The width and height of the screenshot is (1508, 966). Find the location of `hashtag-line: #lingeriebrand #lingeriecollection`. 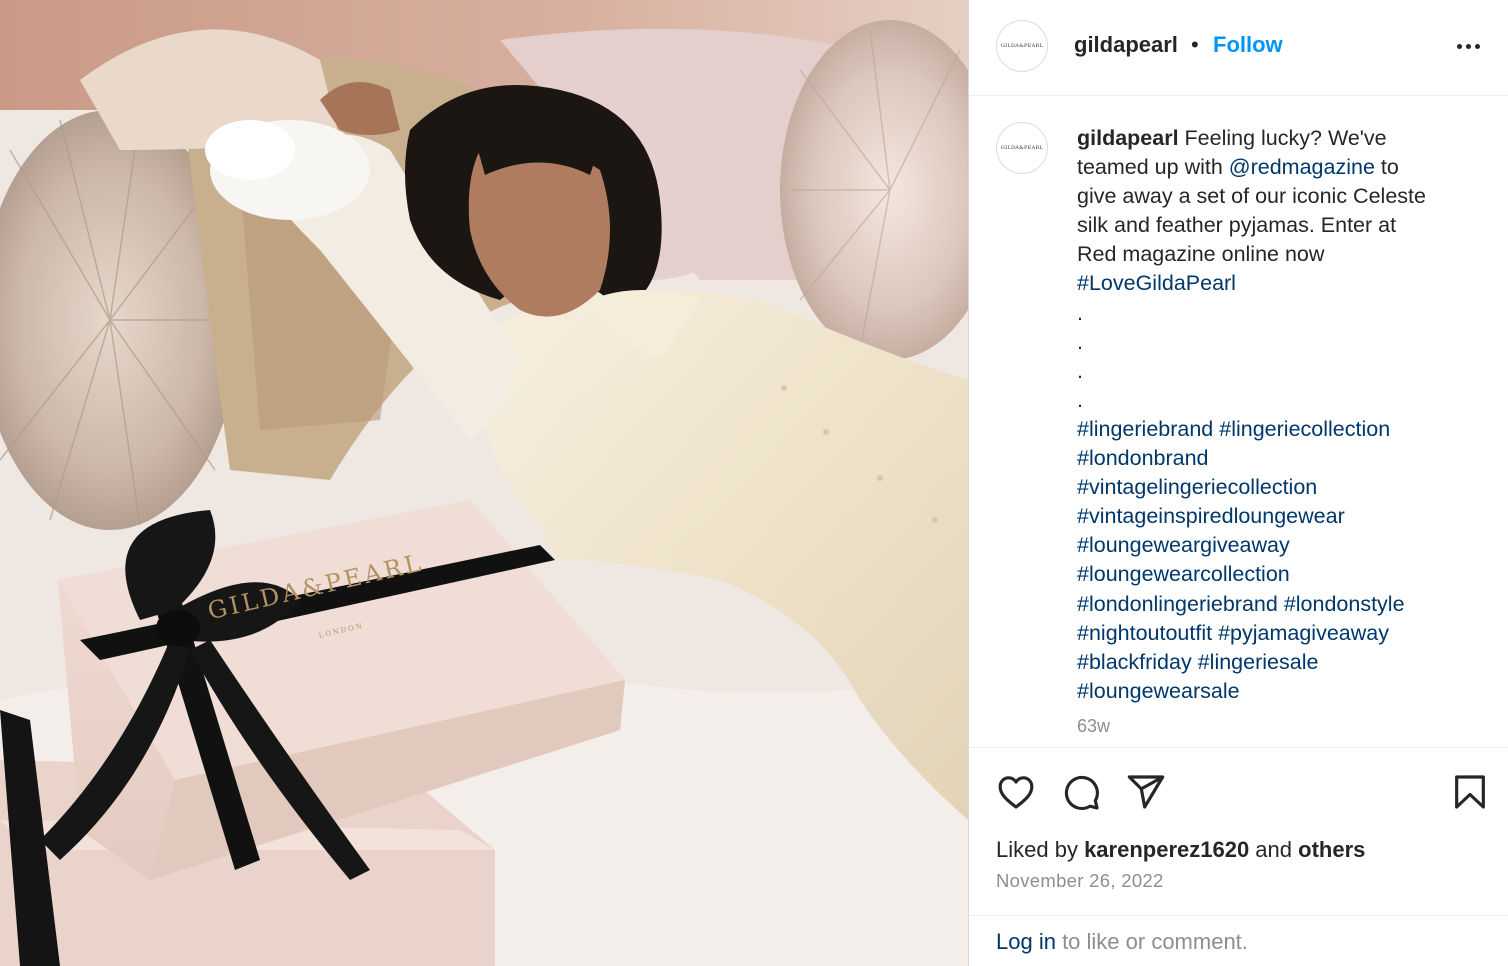

hashtag-line: #lingeriebrand #lingeriecollection is located at coordinates (1277, 429).